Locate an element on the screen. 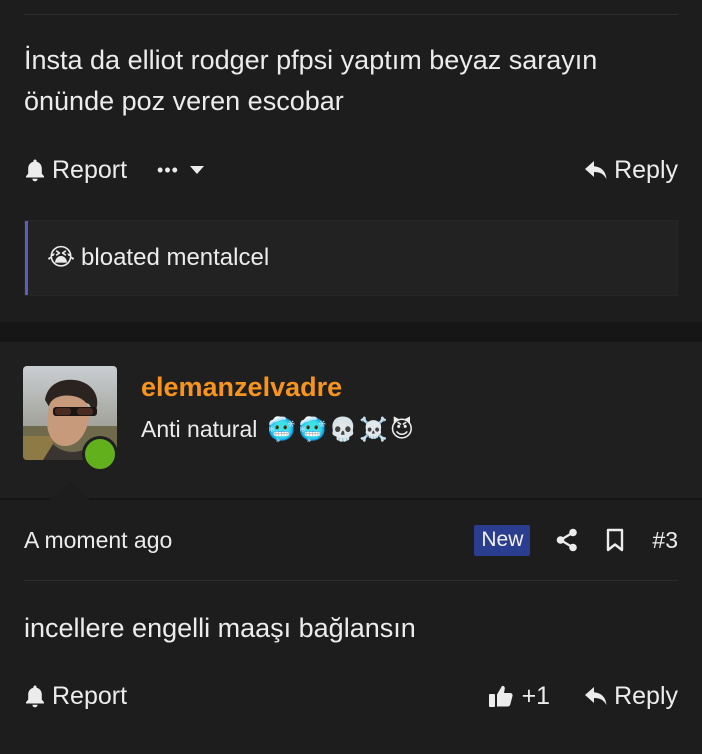  smiling-devil-emoji-icon: 😈 is located at coordinates (401, 429).